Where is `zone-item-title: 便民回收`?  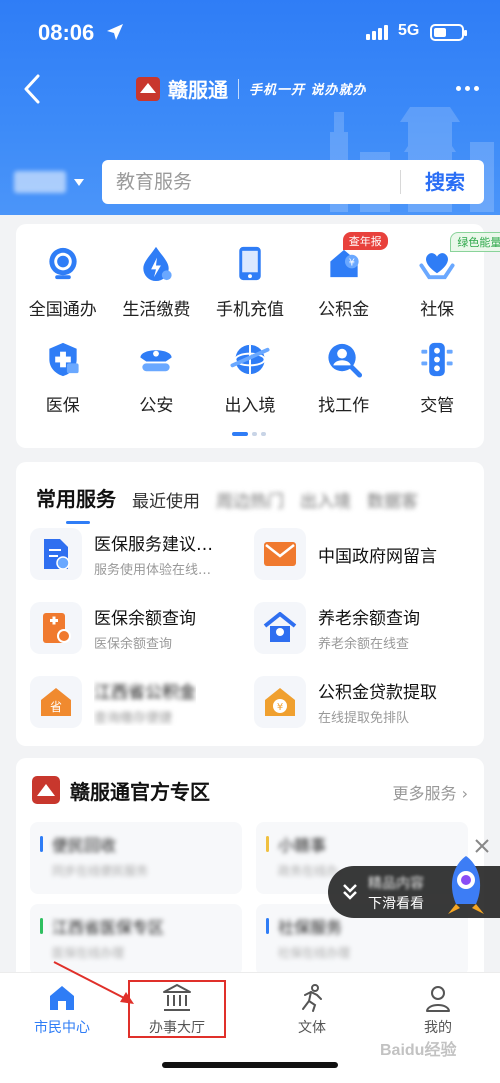 zone-item-title: 便民回收 is located at coordinates (84, 845).